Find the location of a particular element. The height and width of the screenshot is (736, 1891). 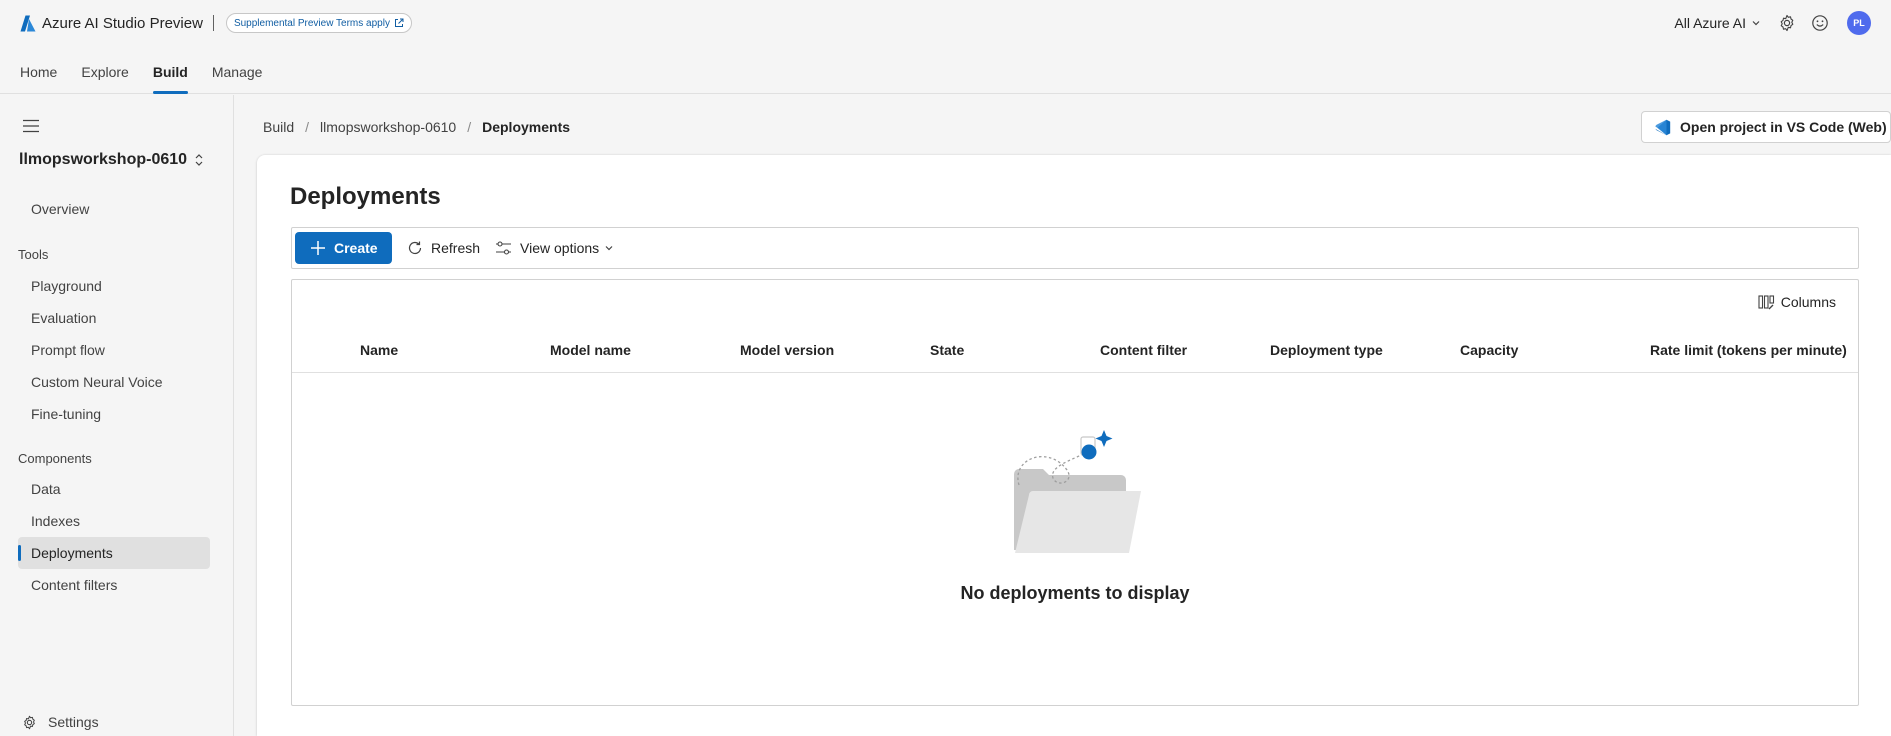

settings-gear-button is located at coordinates (1787, 23).